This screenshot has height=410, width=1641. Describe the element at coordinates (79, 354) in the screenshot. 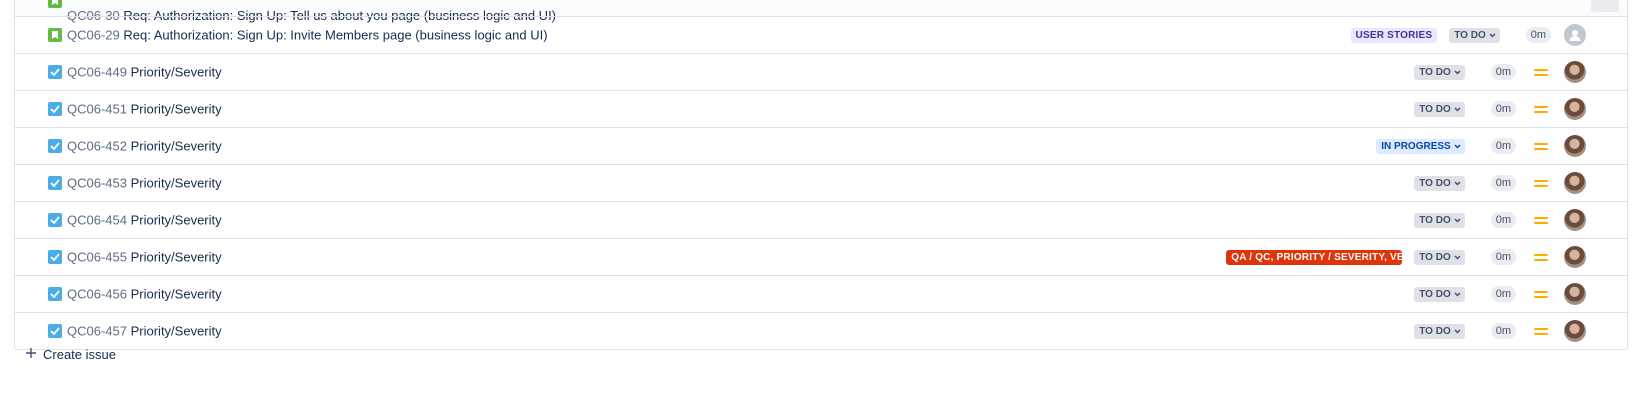

I see `create-issue-label: Create issue` at that location.